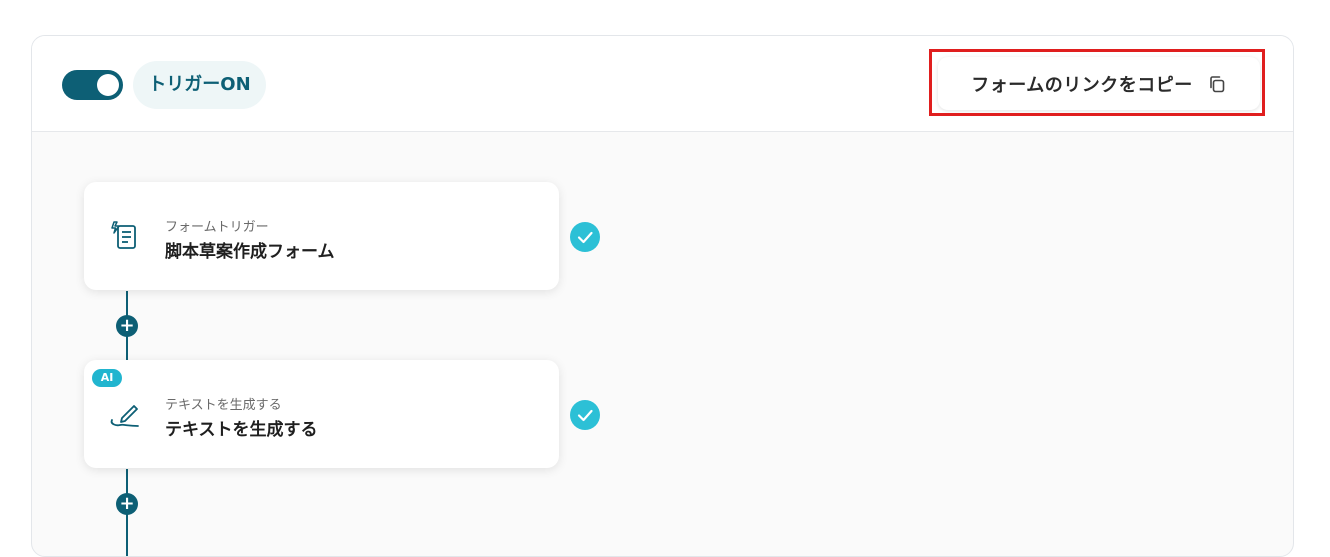 This screenshot has height=557, width=1330. Describe the element at coordinates (321, 236) in the screenshot. I see `flow-step-card: フォームトリガー 脚本草案作成フォーム` at that location.